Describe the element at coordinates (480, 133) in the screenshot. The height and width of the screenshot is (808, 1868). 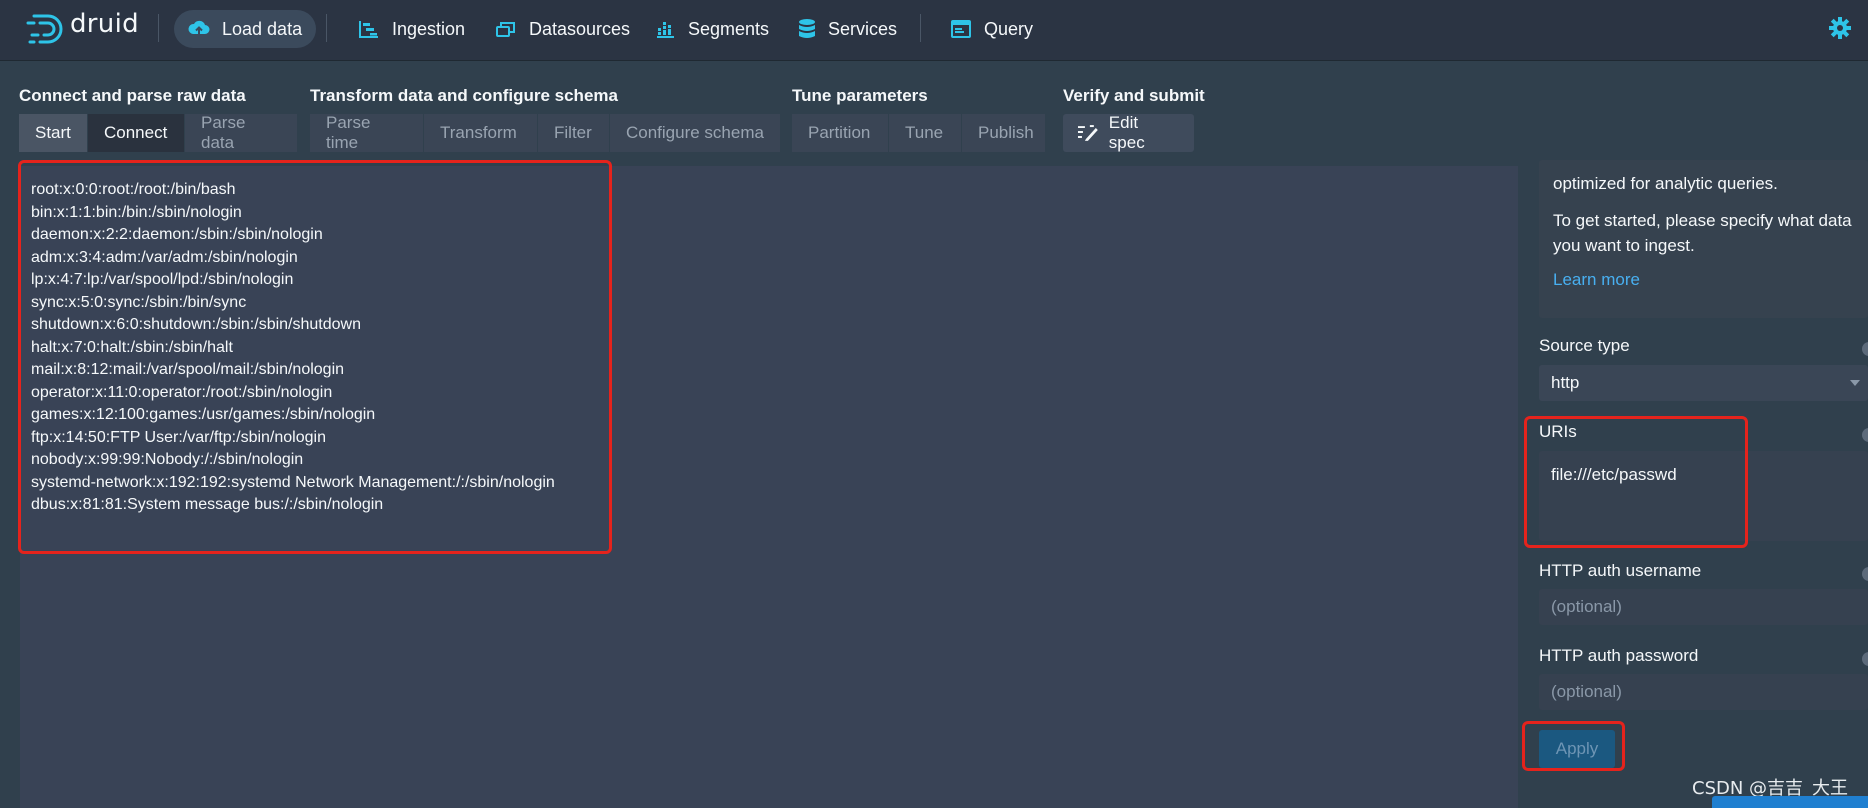
I see `tab-transform: Transform` at that location.